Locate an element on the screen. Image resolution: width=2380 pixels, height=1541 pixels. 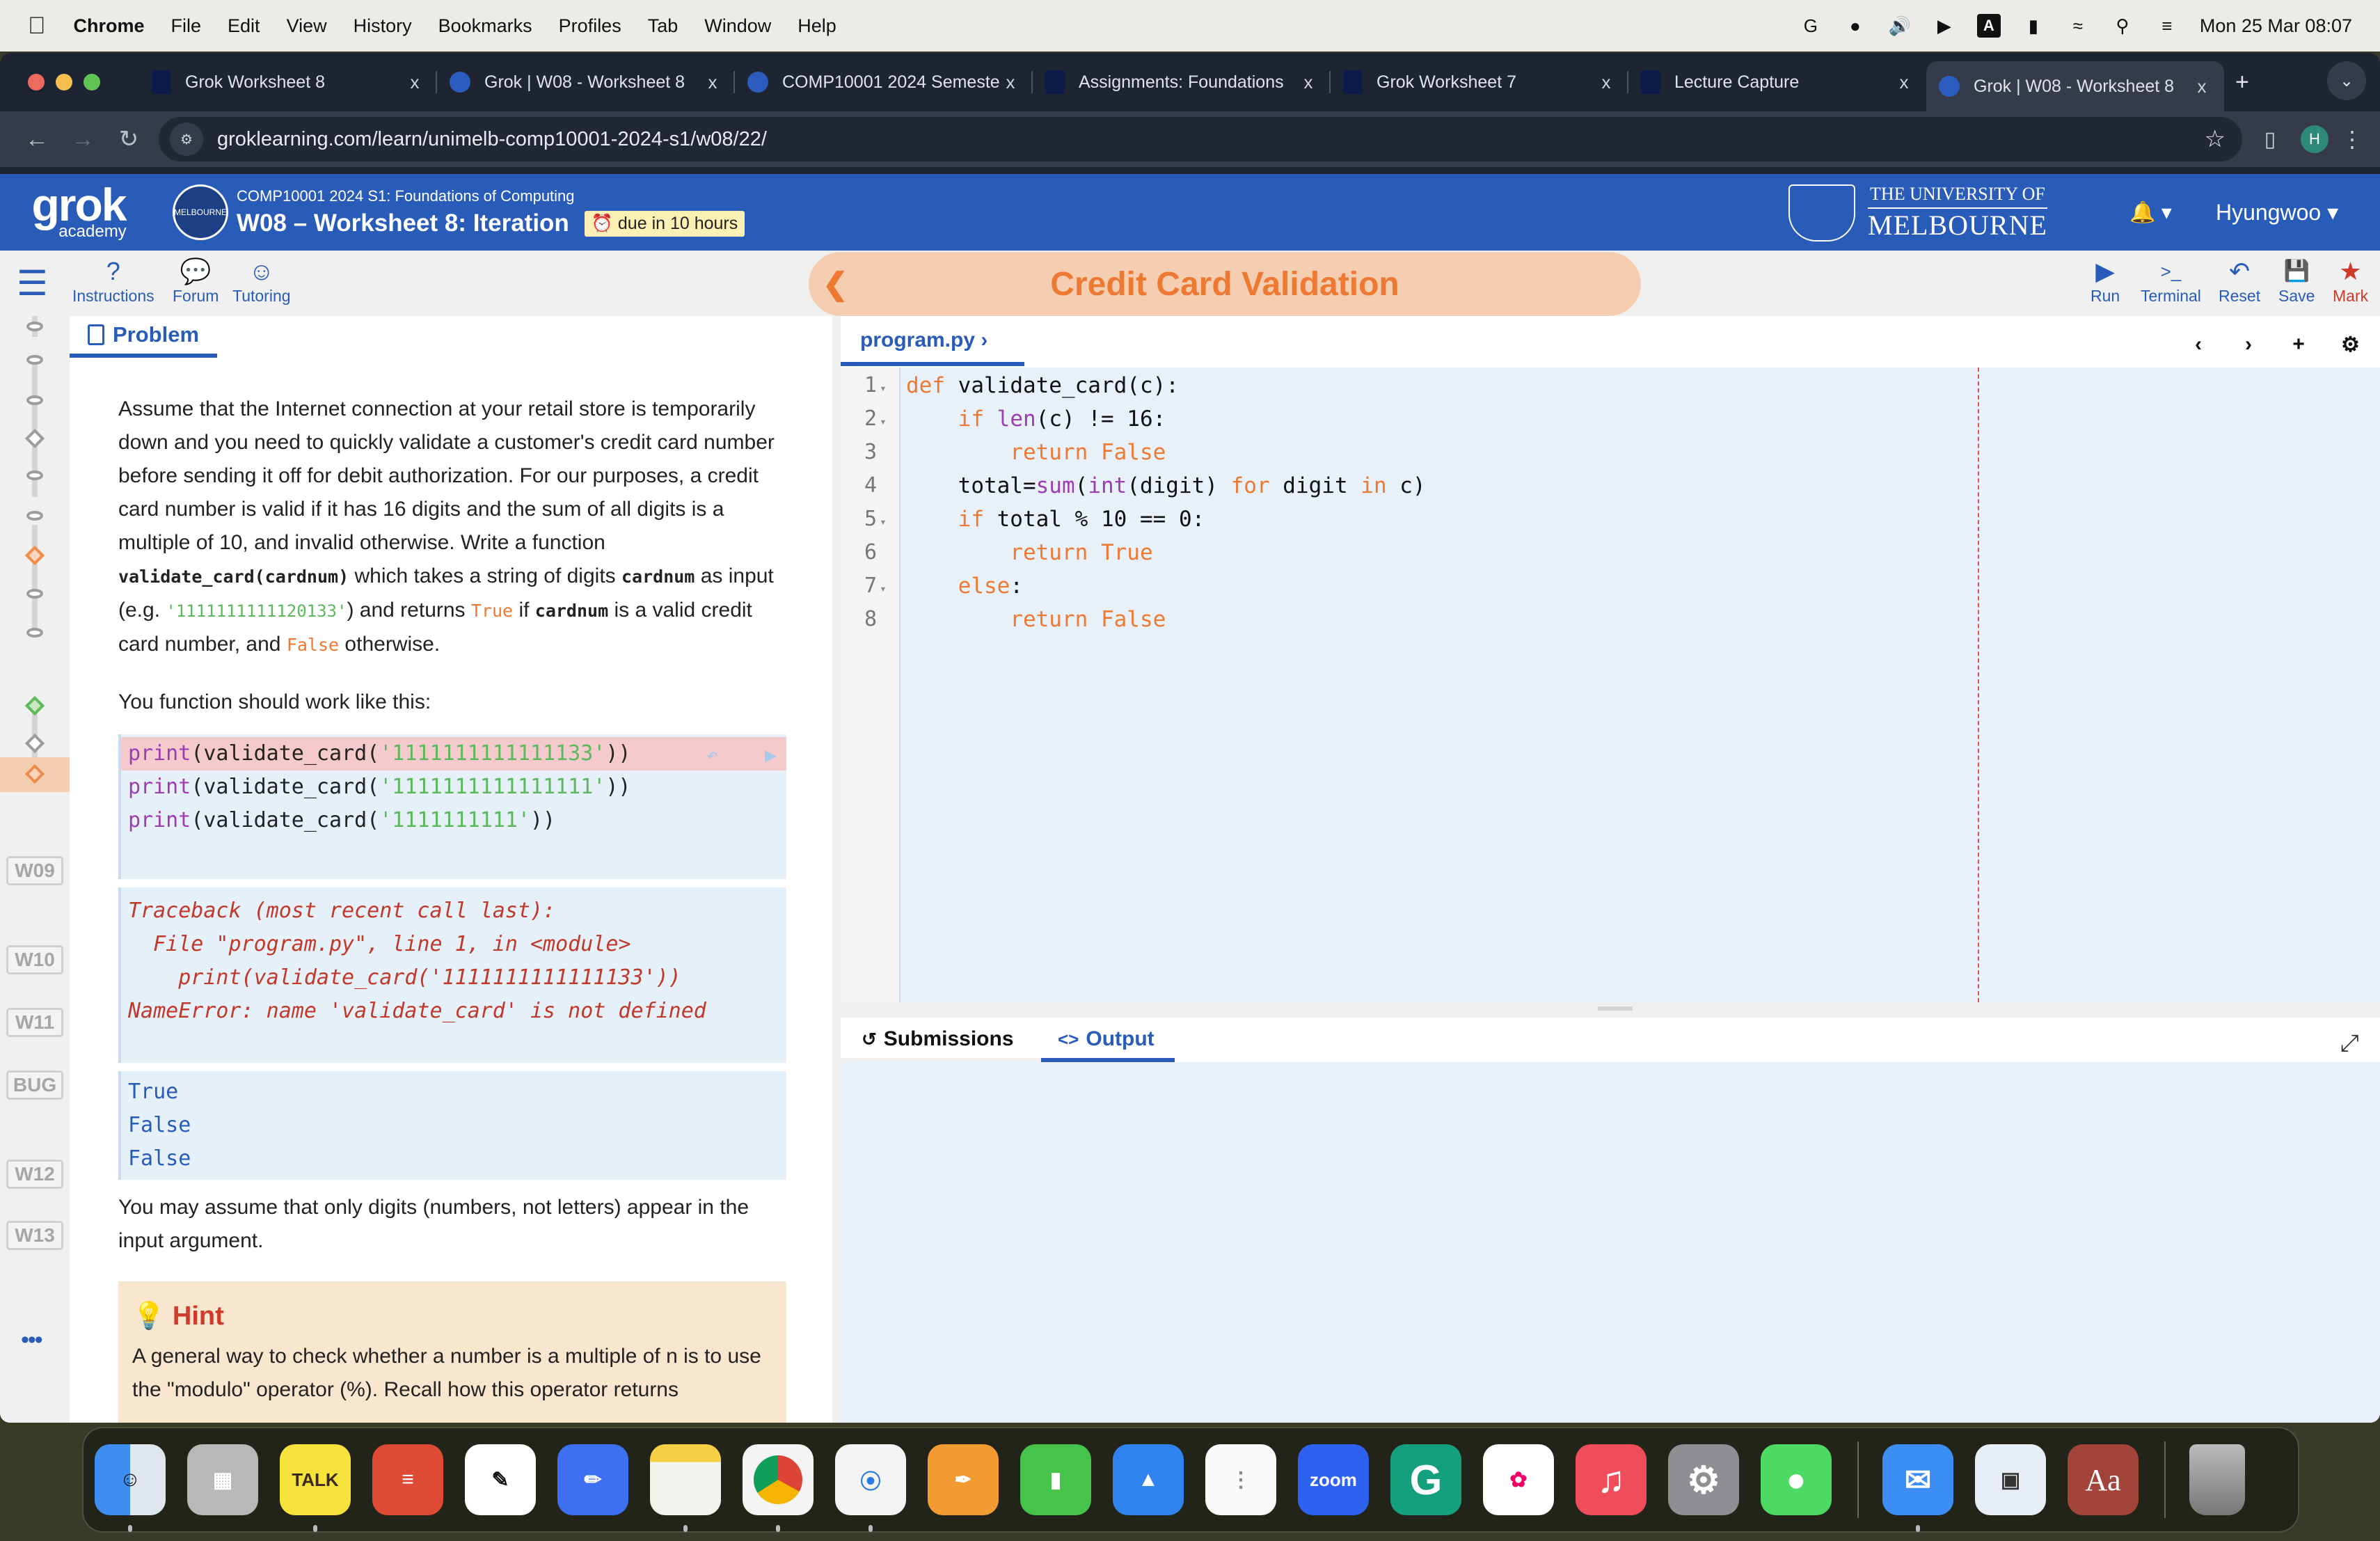
submissions-tab: ↺ Submissions is located at coordinates (938, 1039).